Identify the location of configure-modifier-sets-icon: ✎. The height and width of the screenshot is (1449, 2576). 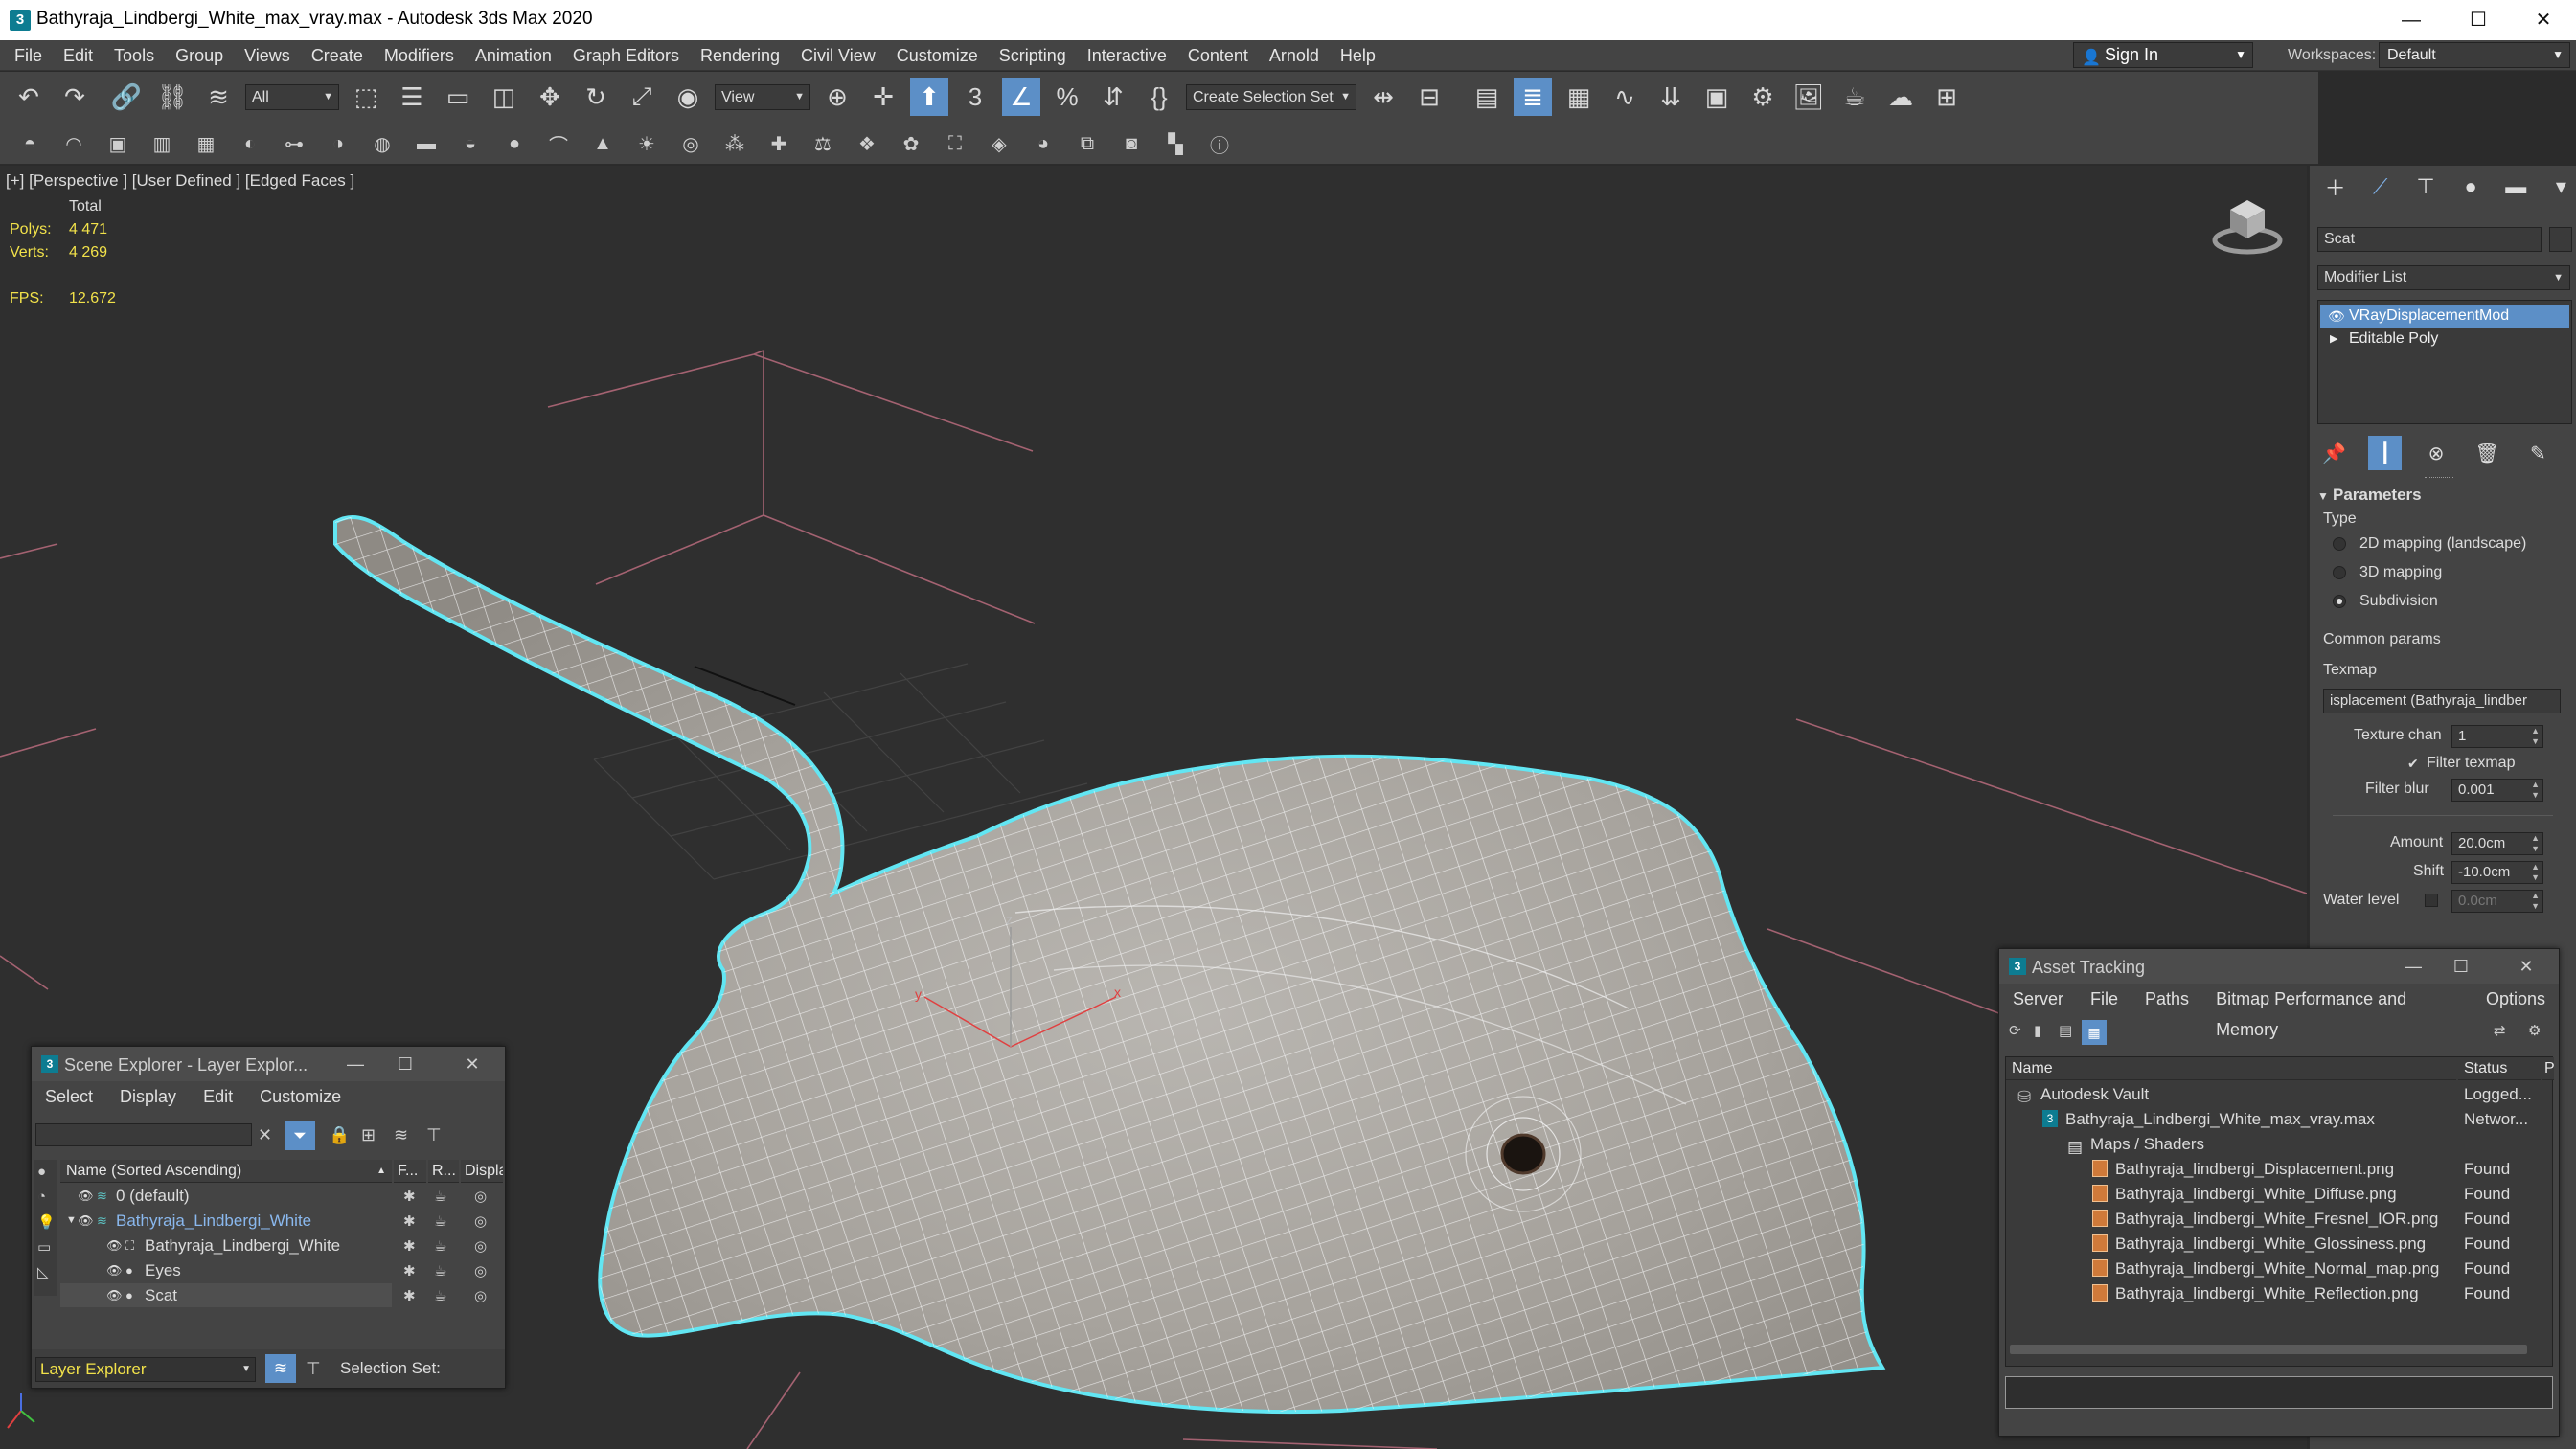
(2538, 453).